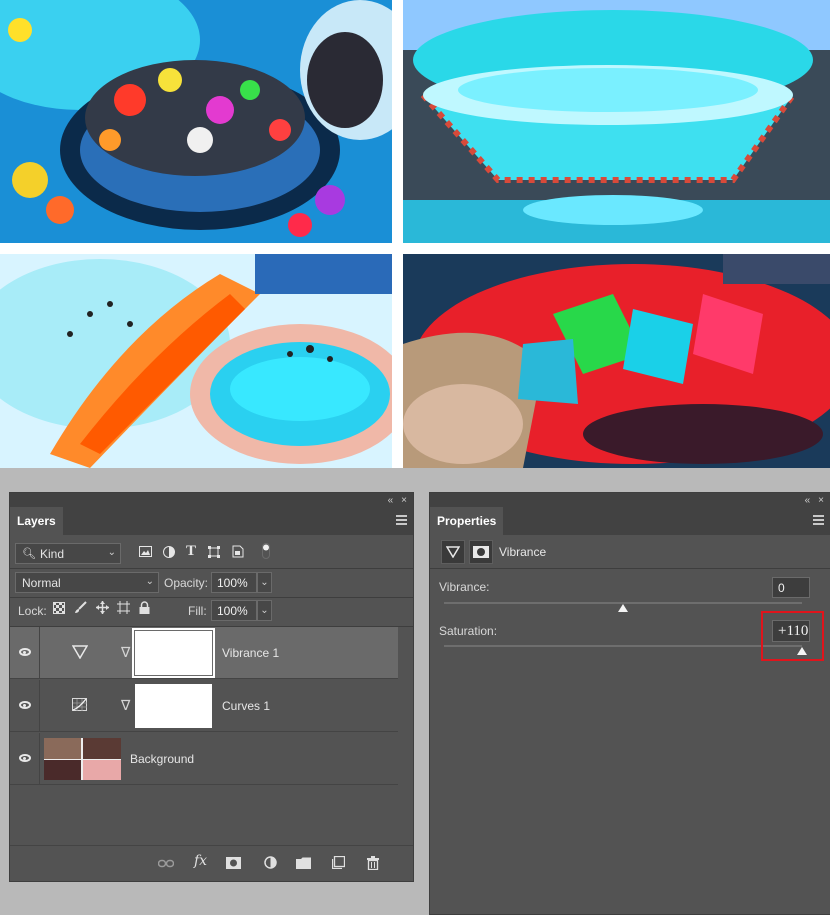 This screenshot has width=830, height=915. Describe the element at coordinates (36, 521) in the screenshot. I see `tab-layers: Layers` at that location.